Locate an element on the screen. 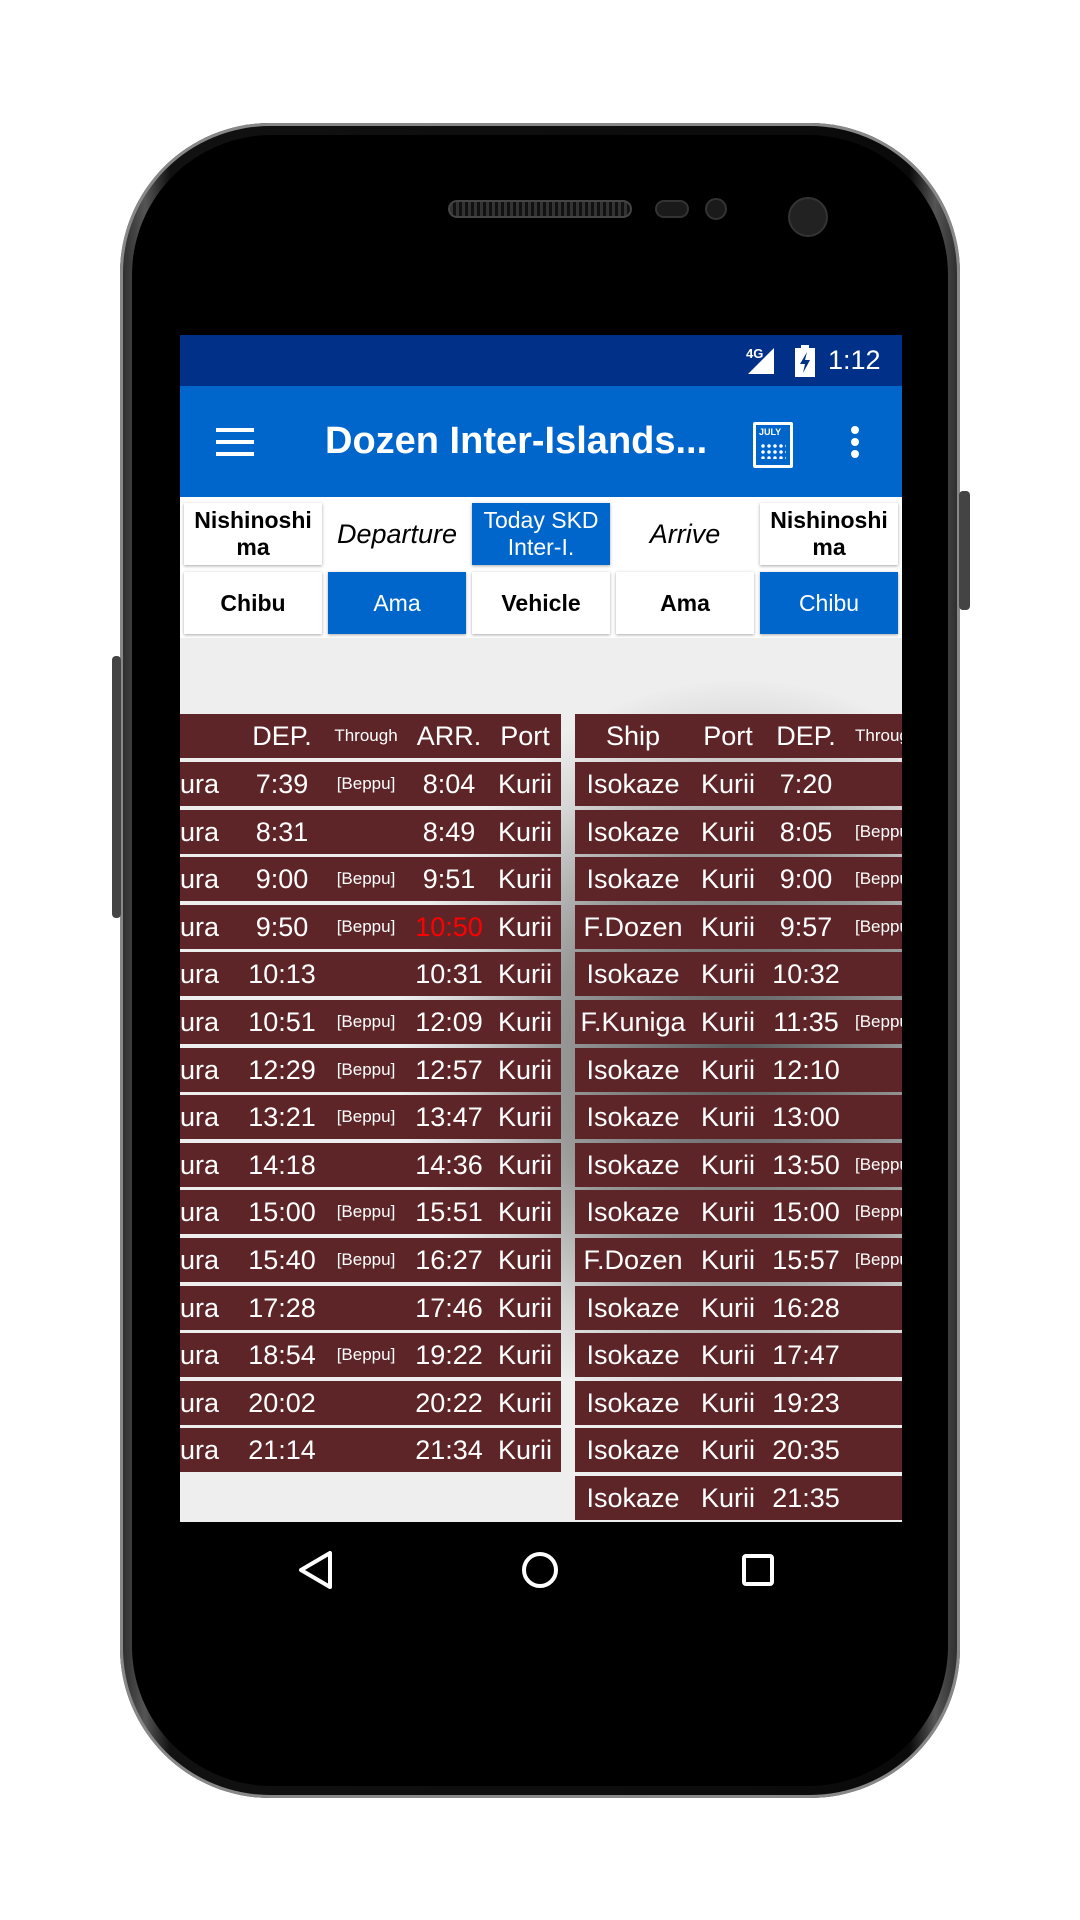 The image size is (1080, 1920). table-row: Hishiura 21:14 21:34 Kurii is located at coordinates (370, 1450).